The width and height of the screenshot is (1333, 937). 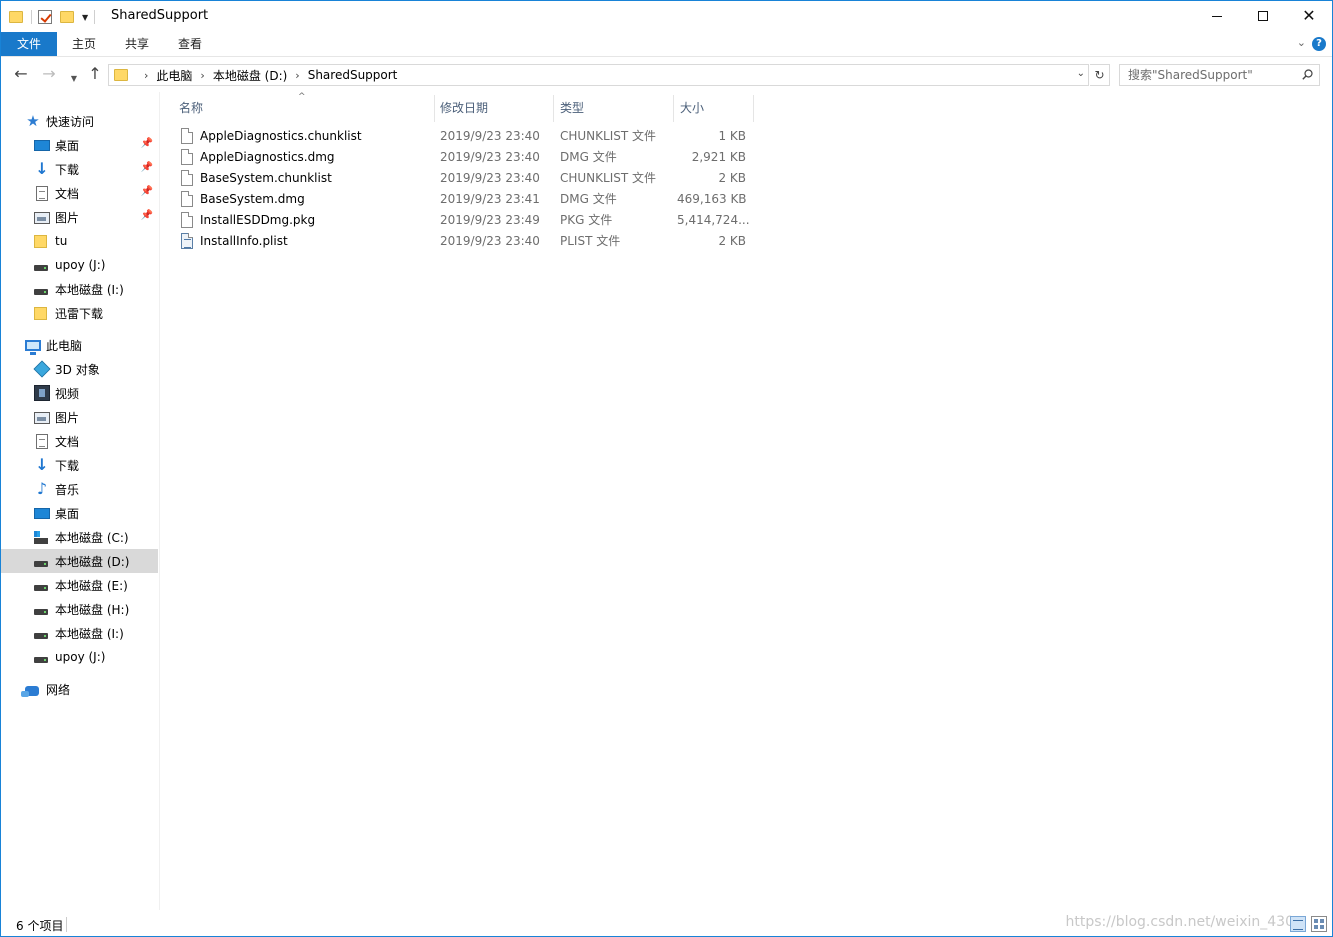 I want to click on nav-label: 3D 对象, so click(x=77, y=369).